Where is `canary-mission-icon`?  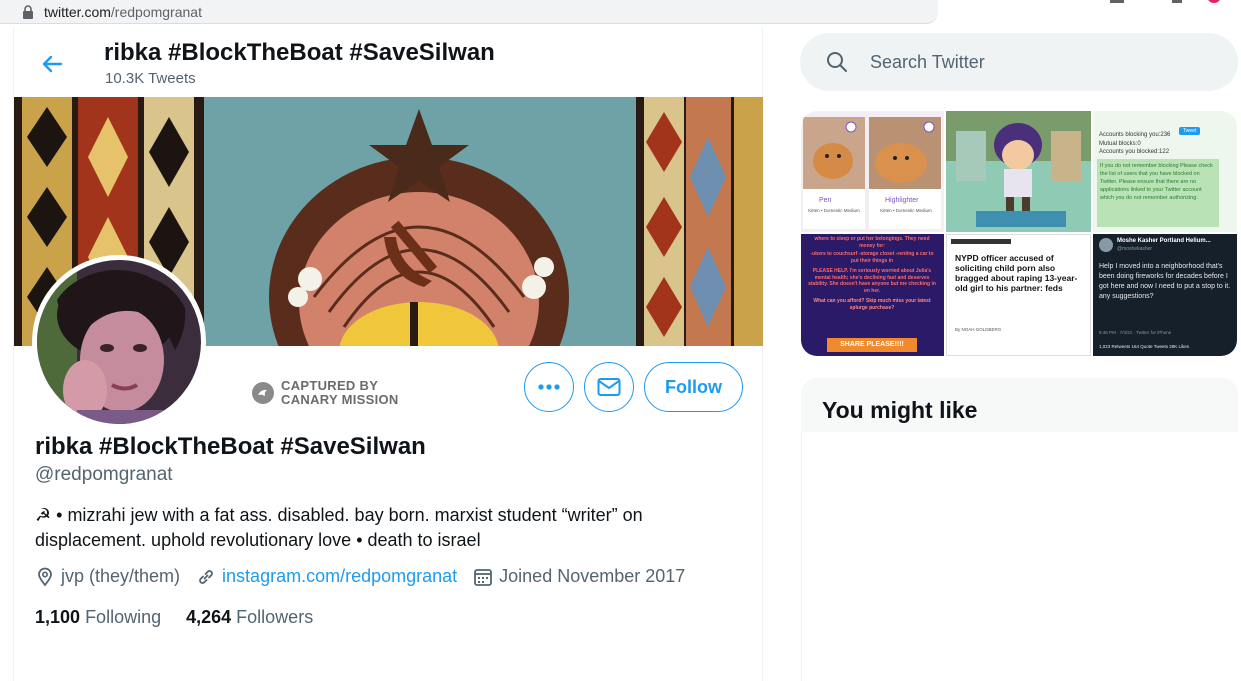 canary-mission-icon is located at coordinates (263, 393).